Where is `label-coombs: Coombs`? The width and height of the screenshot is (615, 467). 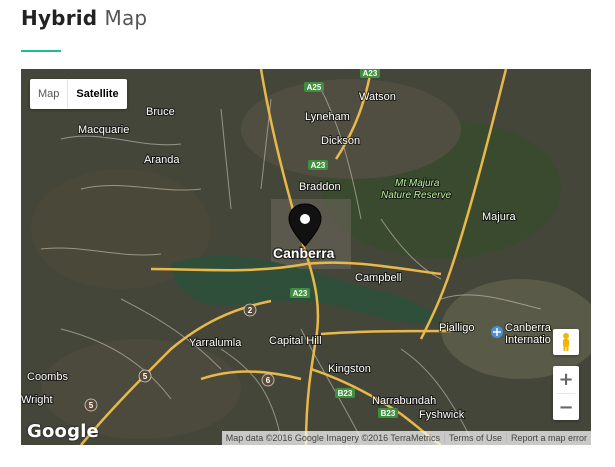 label-coombs: Coombs is located at coordinates (47, 377).